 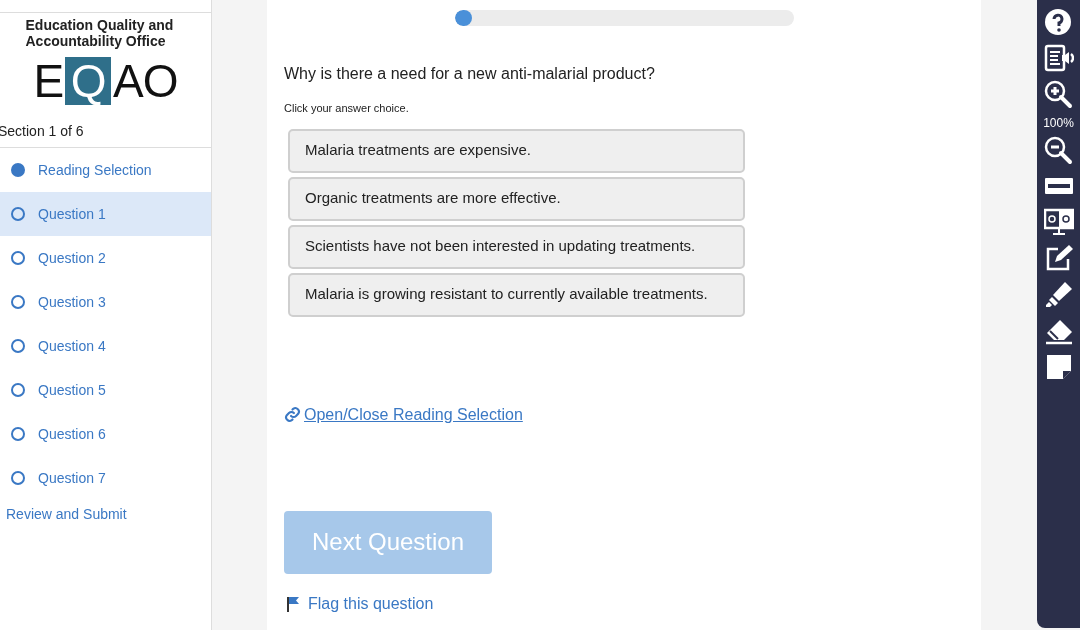 What do you see at coordinates (516, 150) in the screenshot?
I see `answer-choice: Malaria treatments are expensive.` at bounding box center [516, 150].